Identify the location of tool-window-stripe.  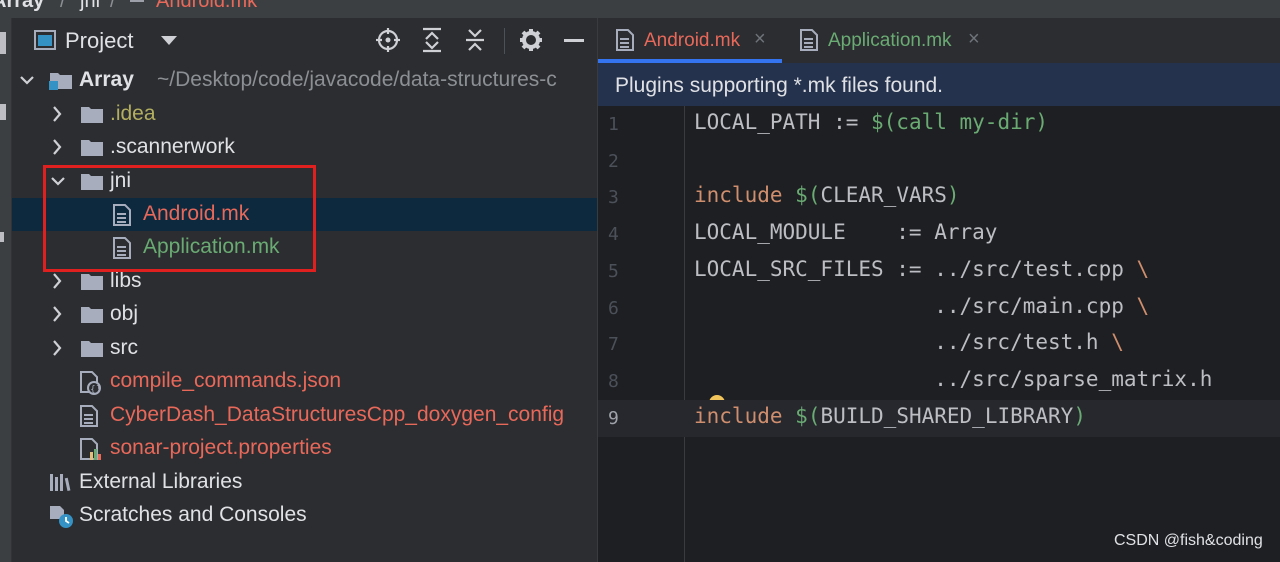
(6, 290).